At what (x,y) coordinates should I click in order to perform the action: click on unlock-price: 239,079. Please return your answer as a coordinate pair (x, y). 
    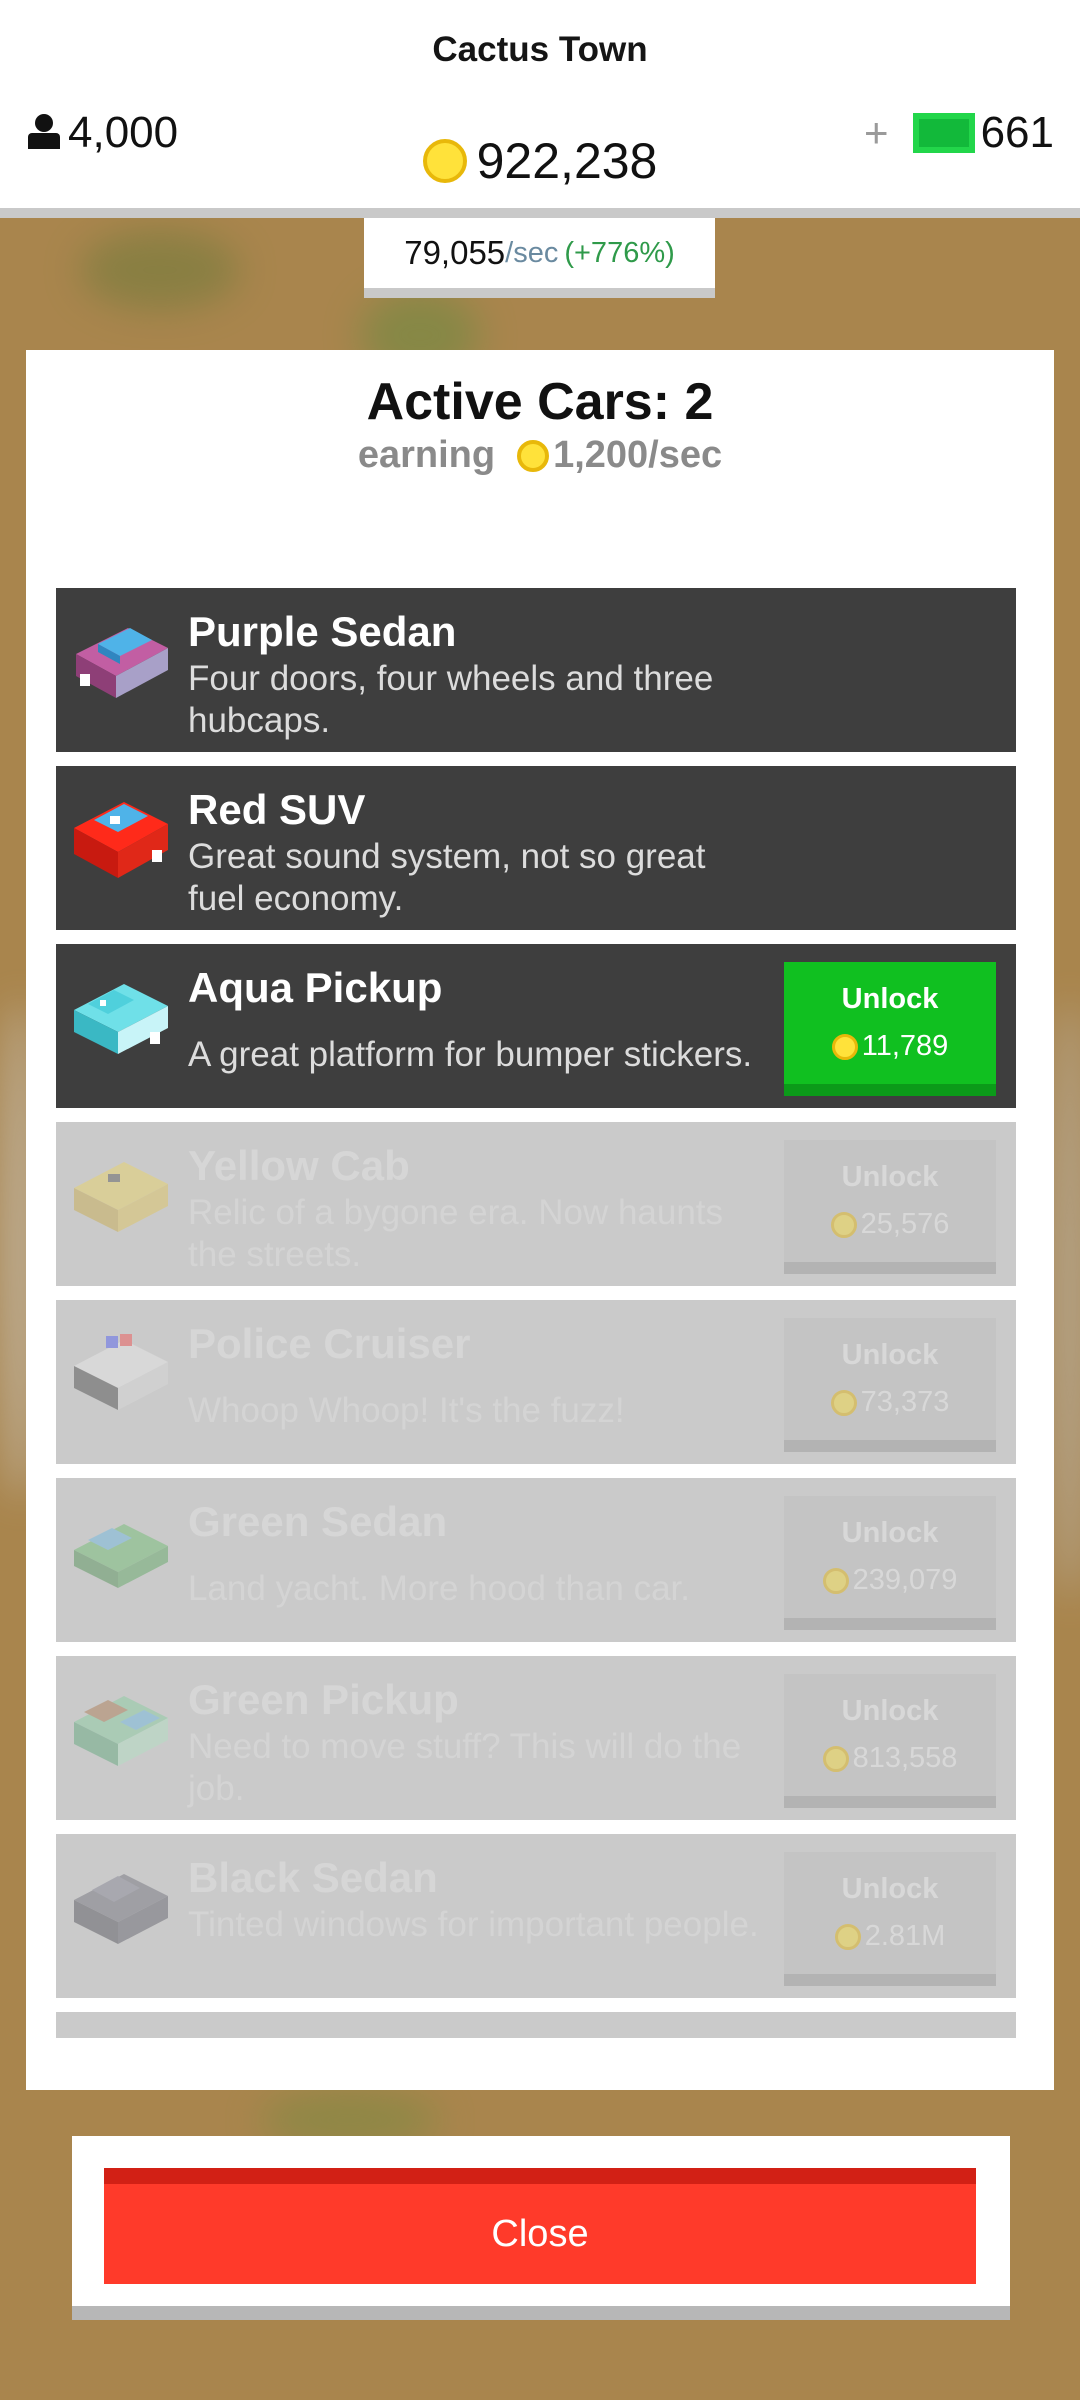
    Looking at the image, I should click on (890, 1580).